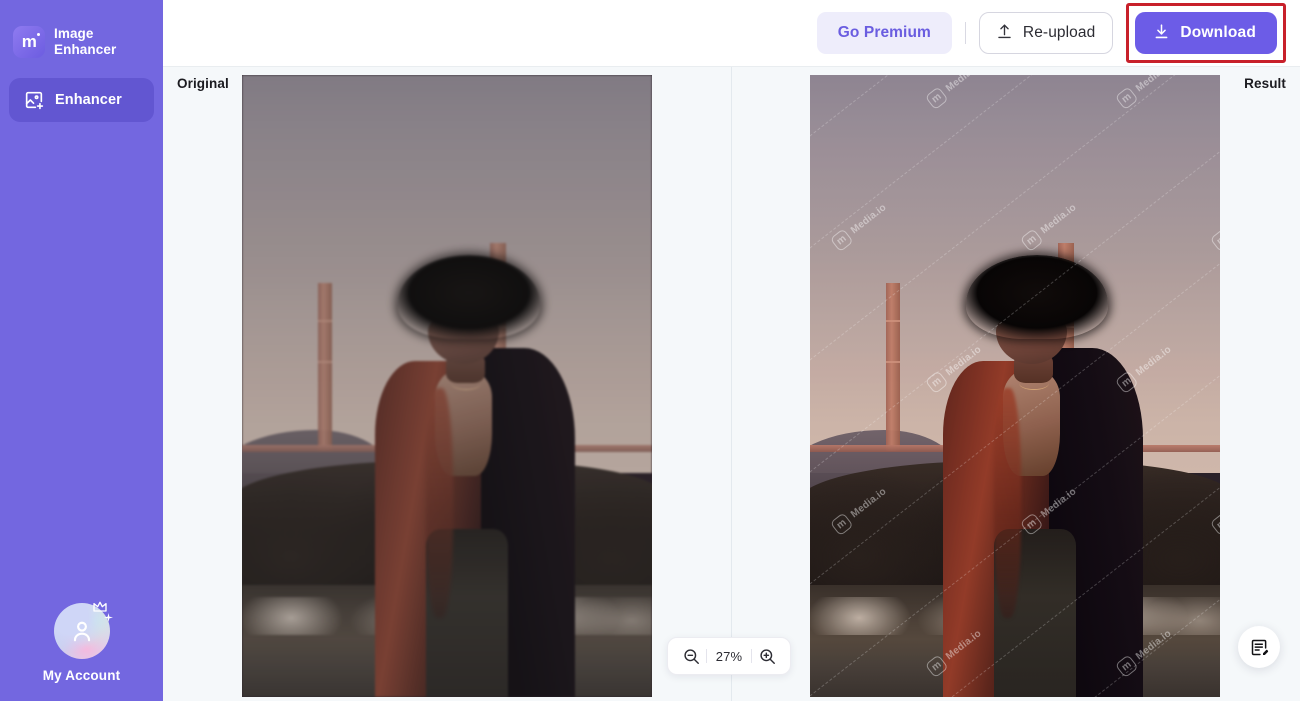 The image size is (1300, 701). I want to click on feedback-button, so click(1259, 647).